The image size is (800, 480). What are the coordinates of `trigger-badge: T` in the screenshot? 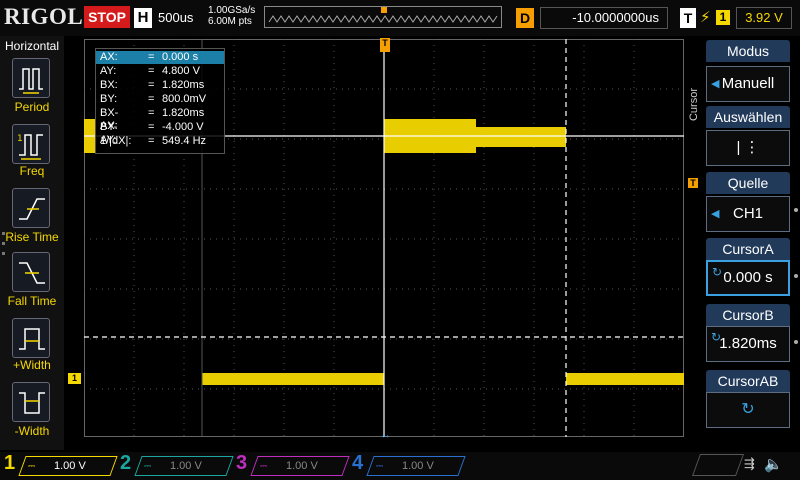 It's located at (688, 18).